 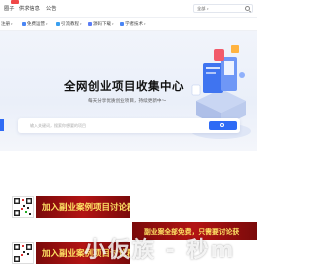 I want to click on category-item-source: 源码下载 ▾, so click(x=101, y=24).